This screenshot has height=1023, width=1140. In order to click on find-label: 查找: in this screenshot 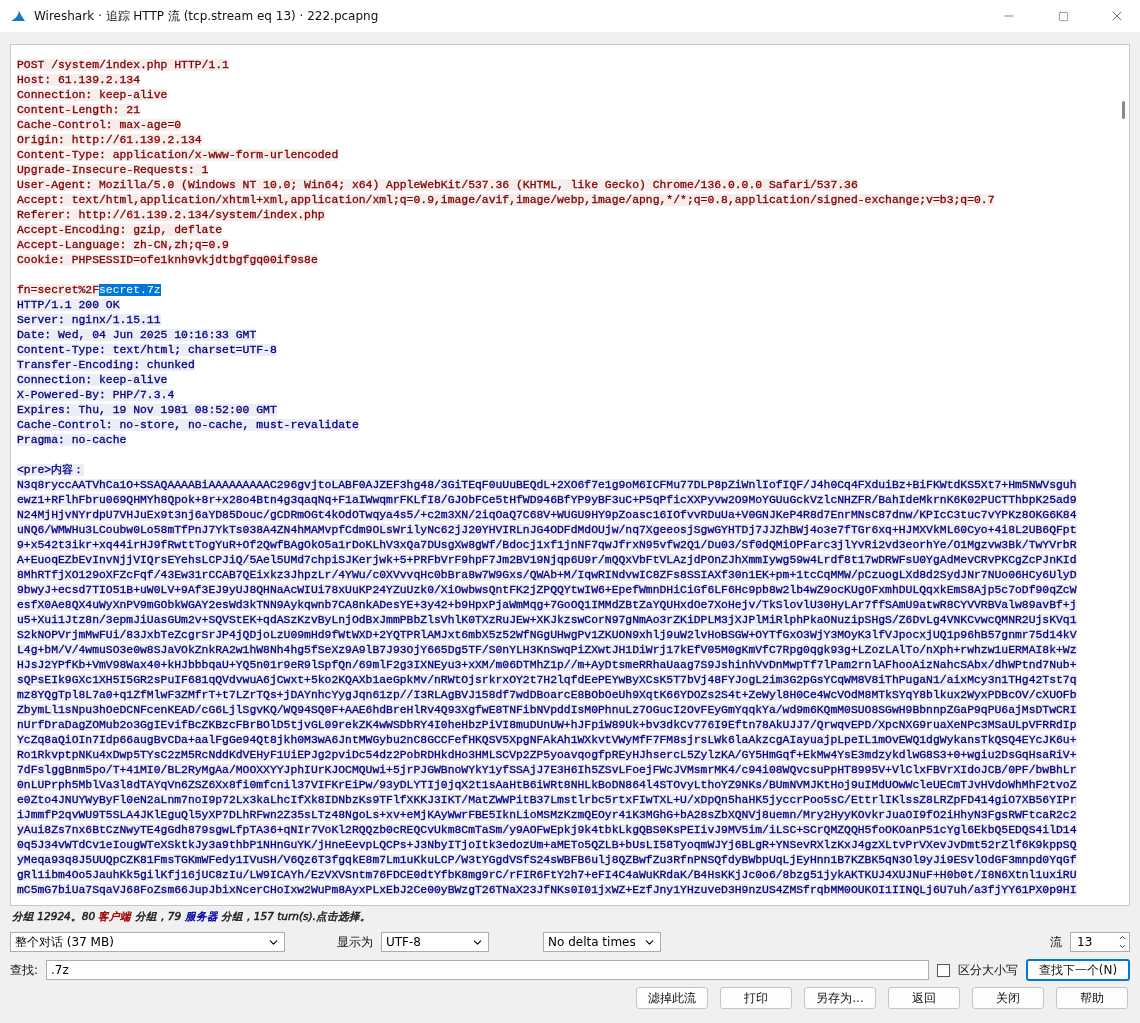, I will do `click(24, 970)`.